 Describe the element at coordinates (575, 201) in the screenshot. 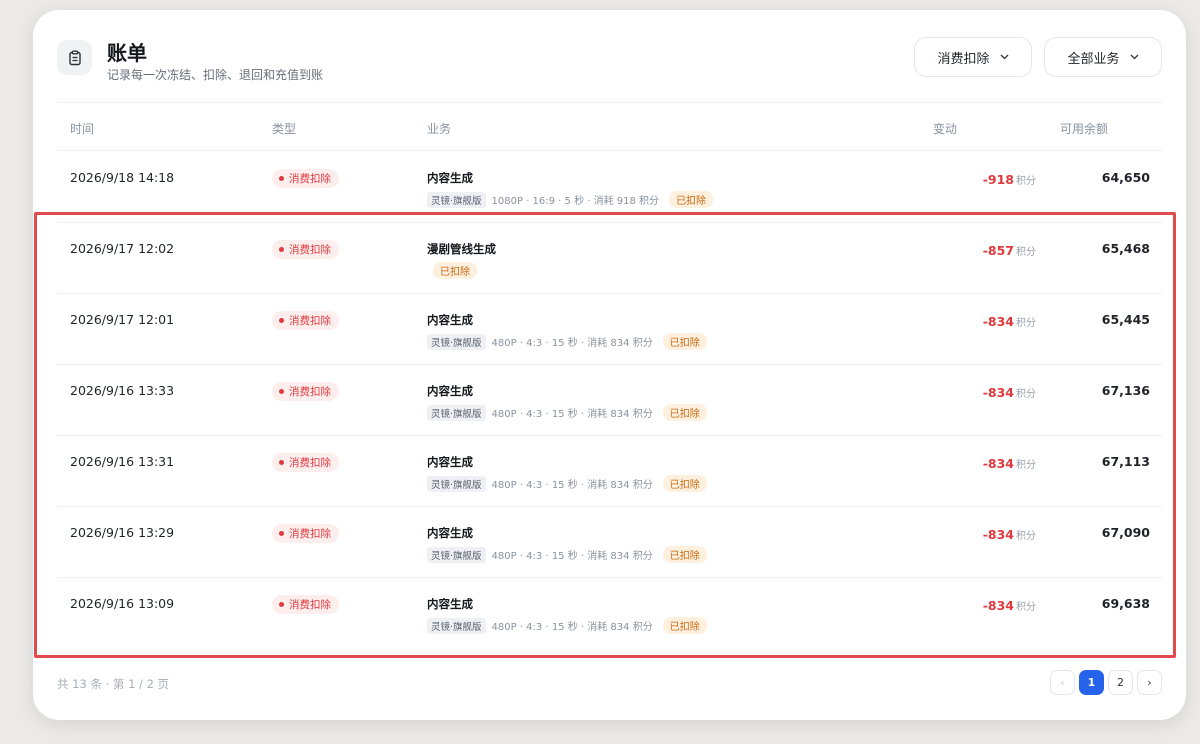

I see `business-detail: 1080P · 16:9 · 5 秒 · 消耗 918 积分` at that location.